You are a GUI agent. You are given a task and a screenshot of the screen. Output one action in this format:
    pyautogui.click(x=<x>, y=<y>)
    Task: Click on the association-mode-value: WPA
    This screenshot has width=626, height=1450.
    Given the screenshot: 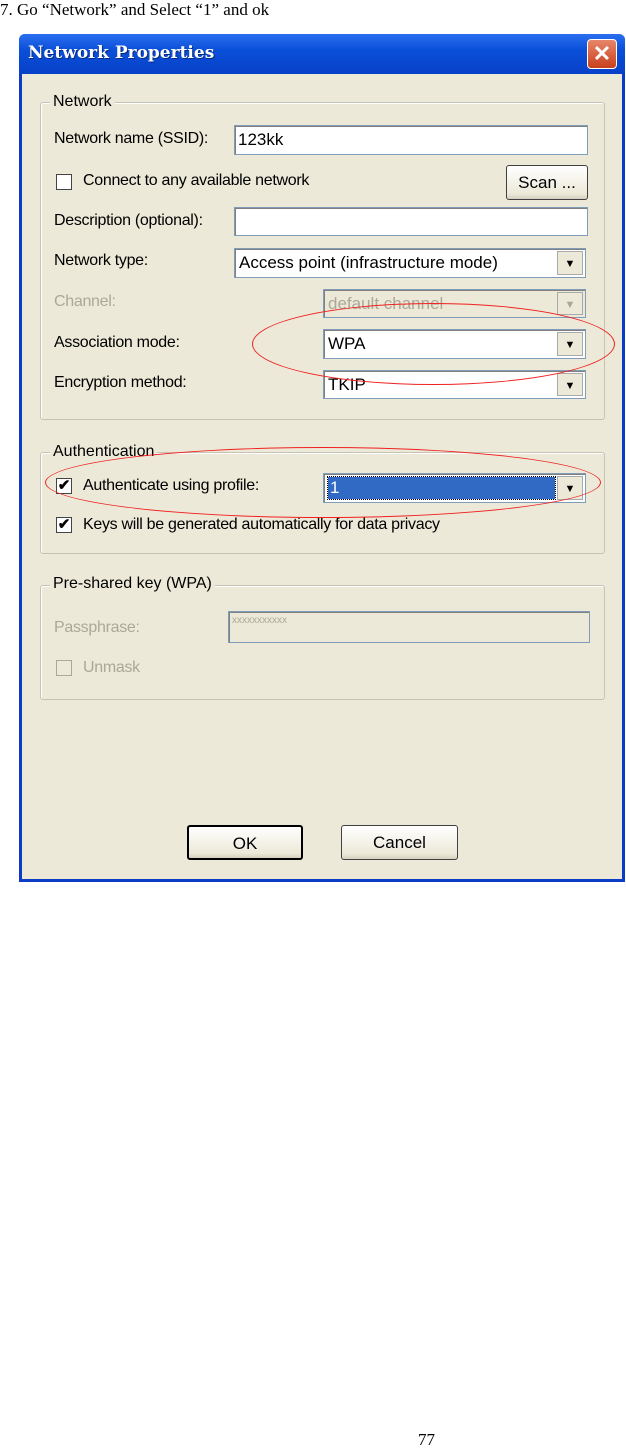 What is the action you would take?
    pyautogui.click(x=347, y=343)
    